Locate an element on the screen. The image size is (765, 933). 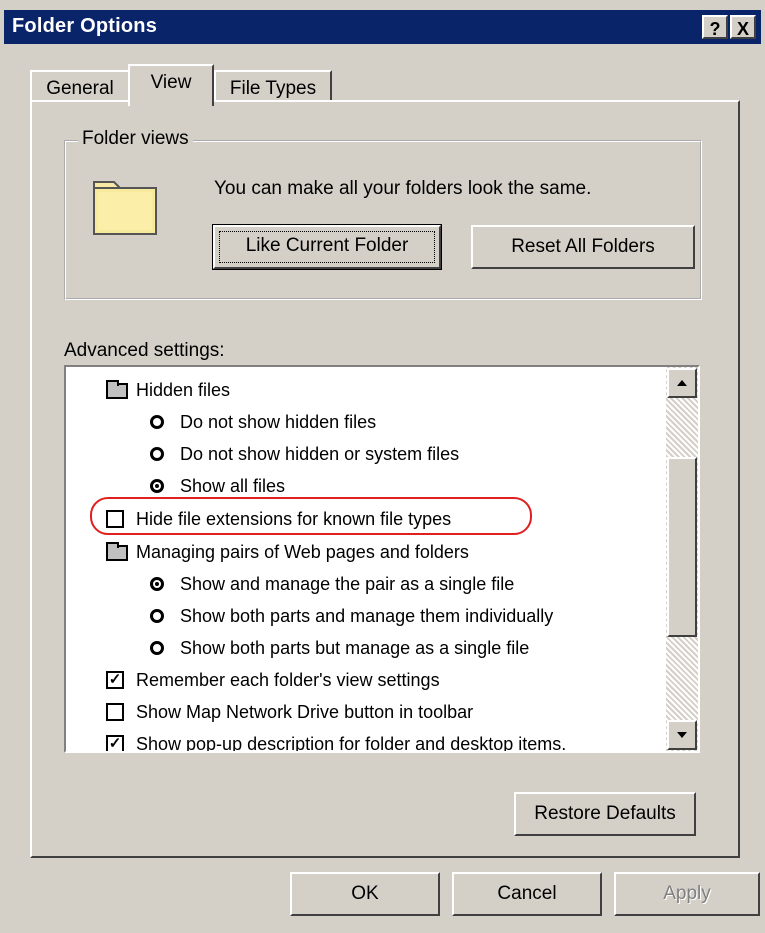
like-current-folder-label: Like Current Folder is located at coordinates (327, 245).